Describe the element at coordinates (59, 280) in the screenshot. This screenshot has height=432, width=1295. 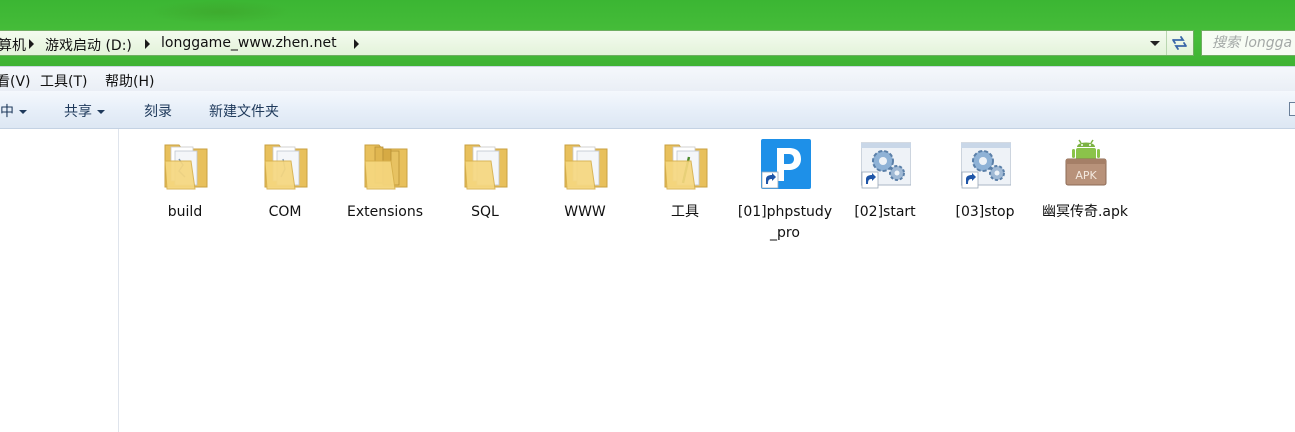
I see `navigation-pane` at that location.